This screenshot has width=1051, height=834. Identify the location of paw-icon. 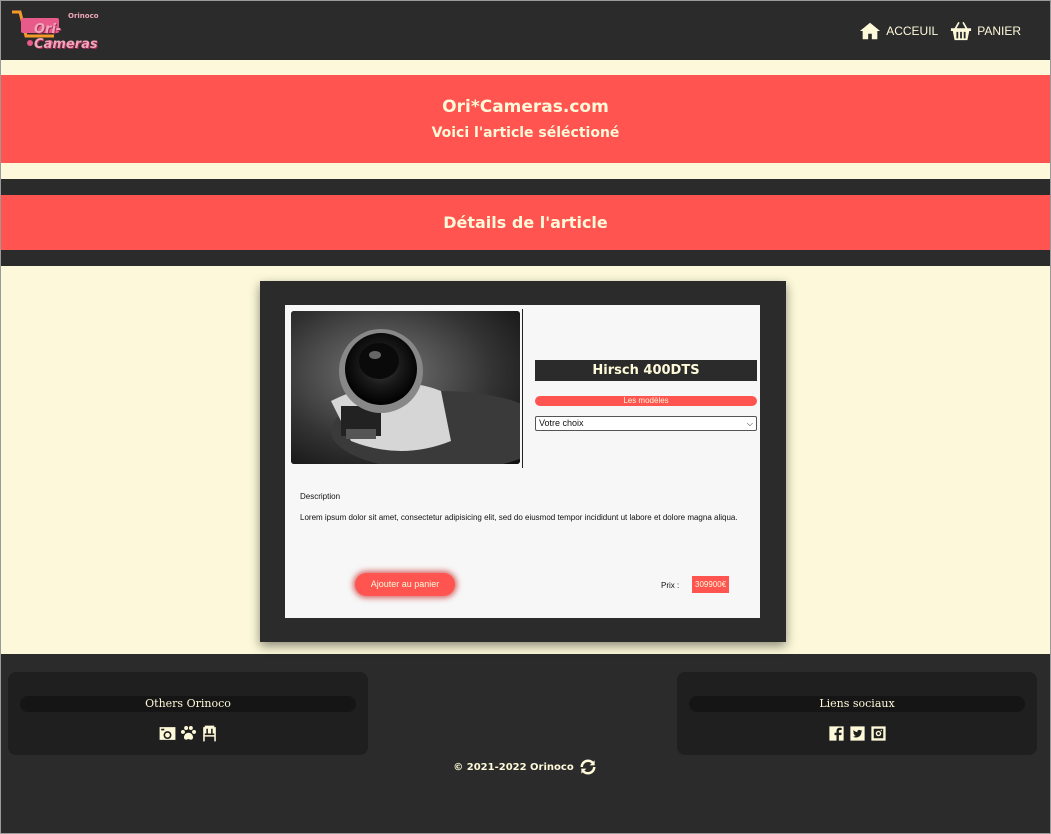
(188, 733).